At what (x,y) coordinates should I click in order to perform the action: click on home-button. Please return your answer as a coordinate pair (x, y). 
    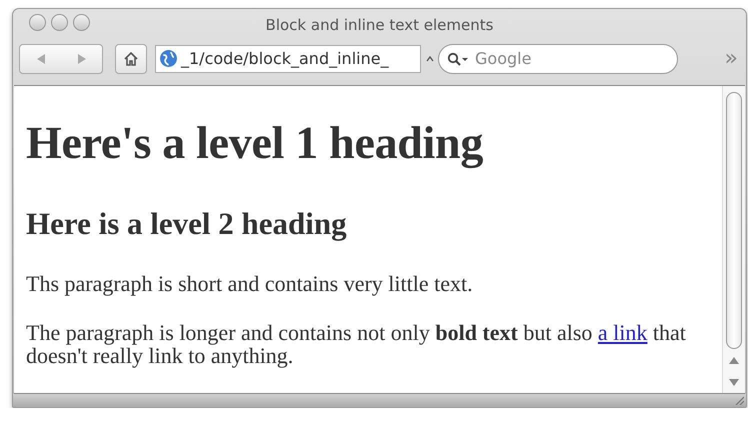
    Looking at the image, I should click on (131, 59).